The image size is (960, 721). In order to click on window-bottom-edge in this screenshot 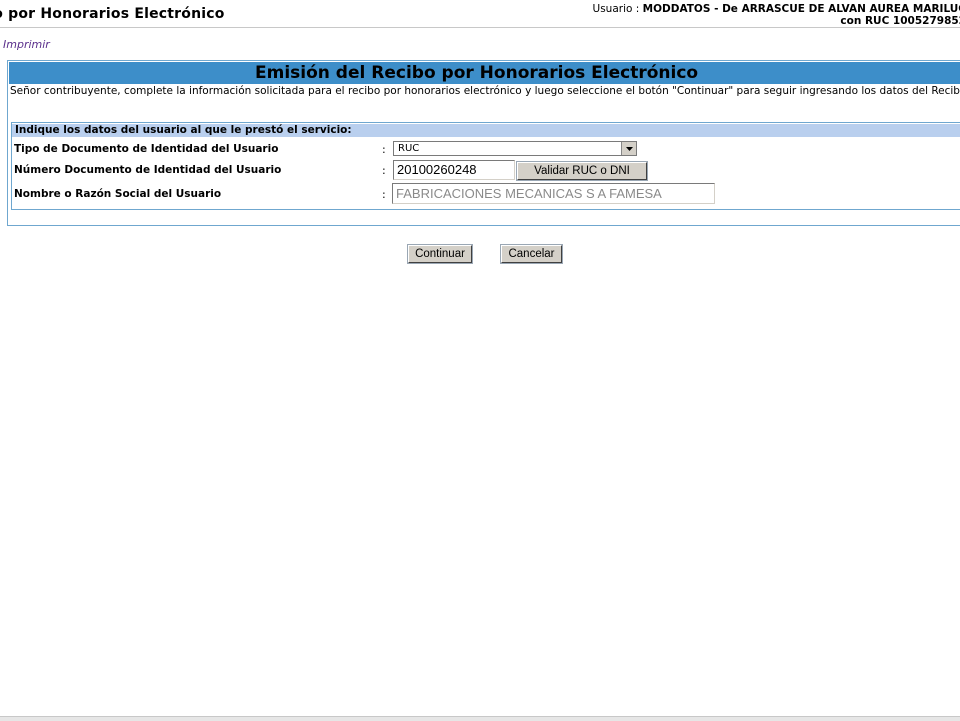, I will do `click(480, 718)`.